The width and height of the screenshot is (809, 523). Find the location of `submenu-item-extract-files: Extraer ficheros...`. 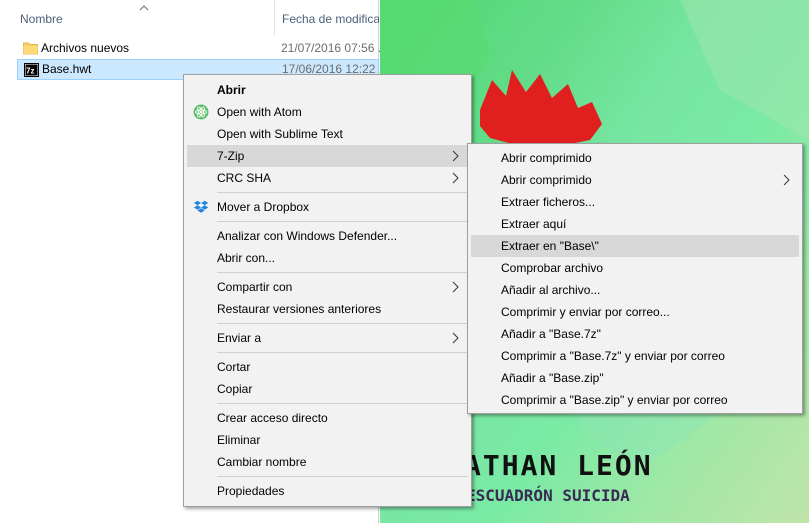

submenu-item-extract-files: Extraer ficheros... is located at coordinates (635, 202).